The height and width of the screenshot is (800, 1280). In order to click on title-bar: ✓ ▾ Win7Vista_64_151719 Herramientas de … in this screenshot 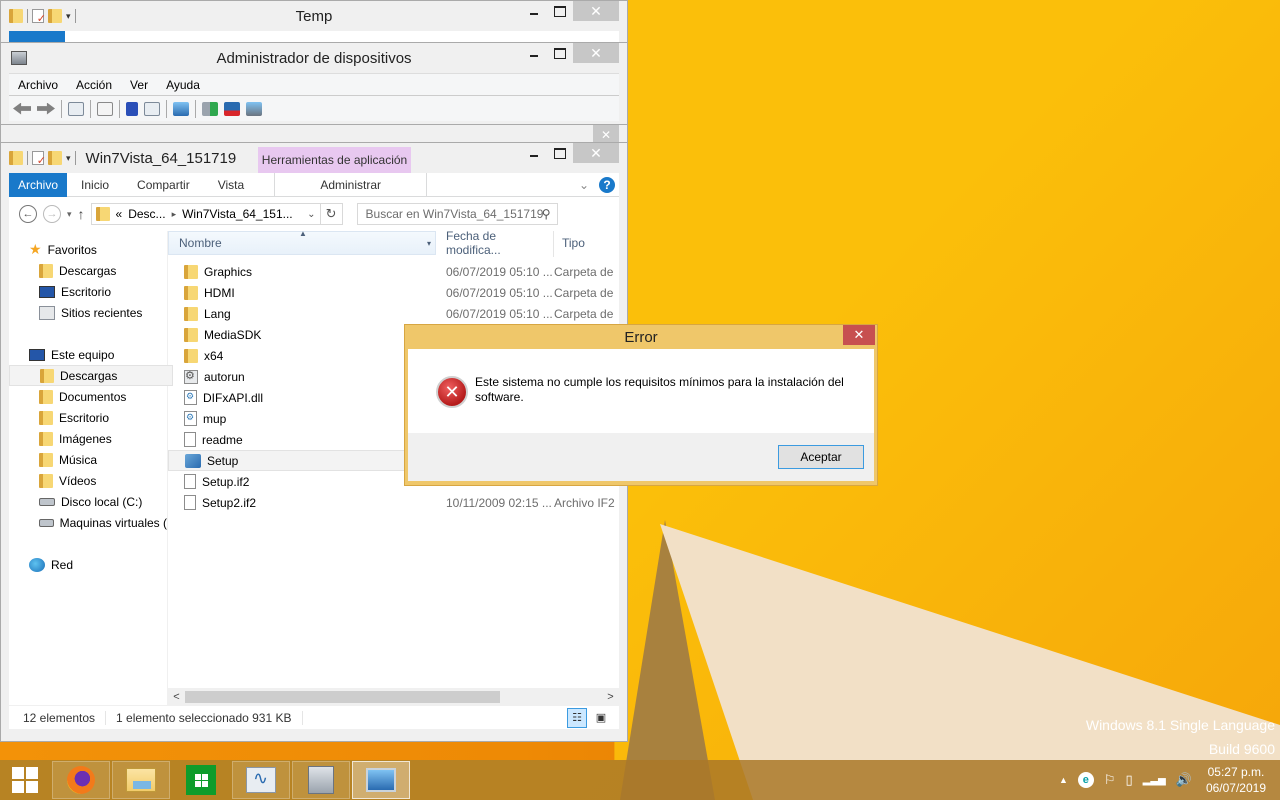, I will do `click(314, 158)`.